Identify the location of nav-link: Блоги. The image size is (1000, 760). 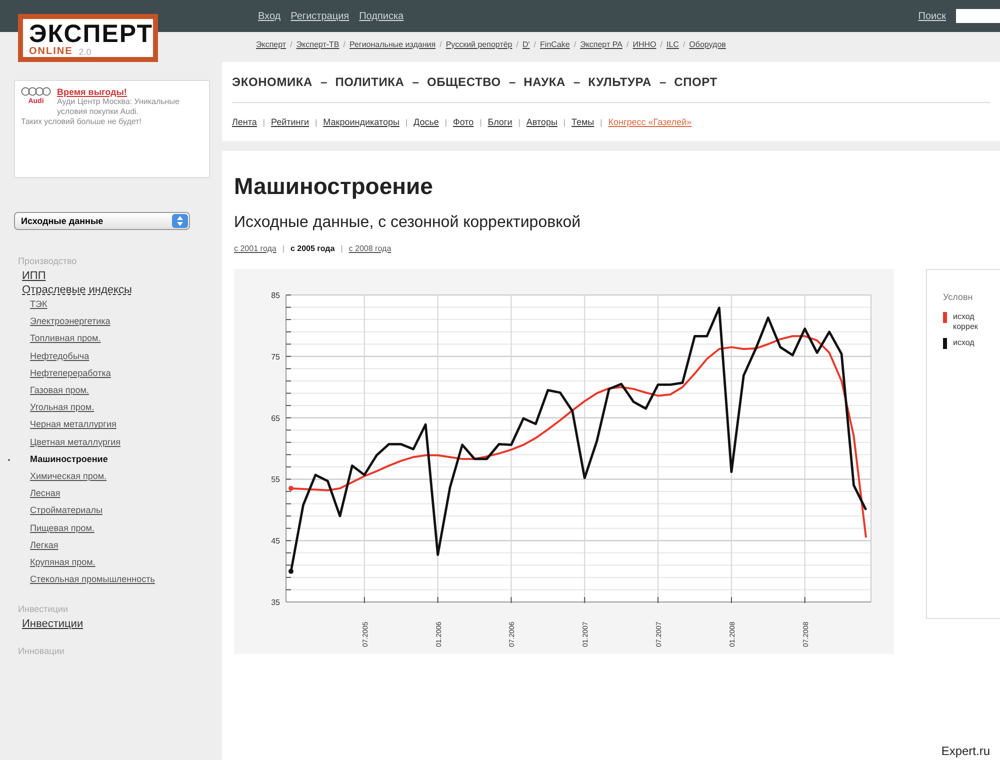
(500, 122).